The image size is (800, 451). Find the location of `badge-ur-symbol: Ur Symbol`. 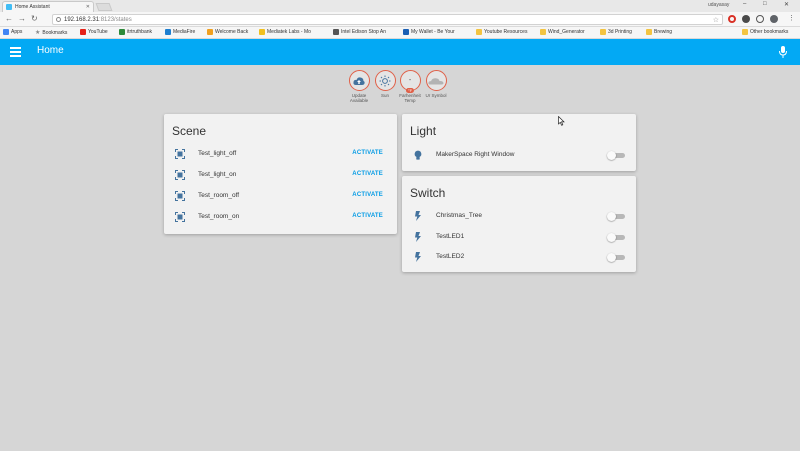

badge-ur-symbol: Ur Symbol is located at coordinates (436, 84).